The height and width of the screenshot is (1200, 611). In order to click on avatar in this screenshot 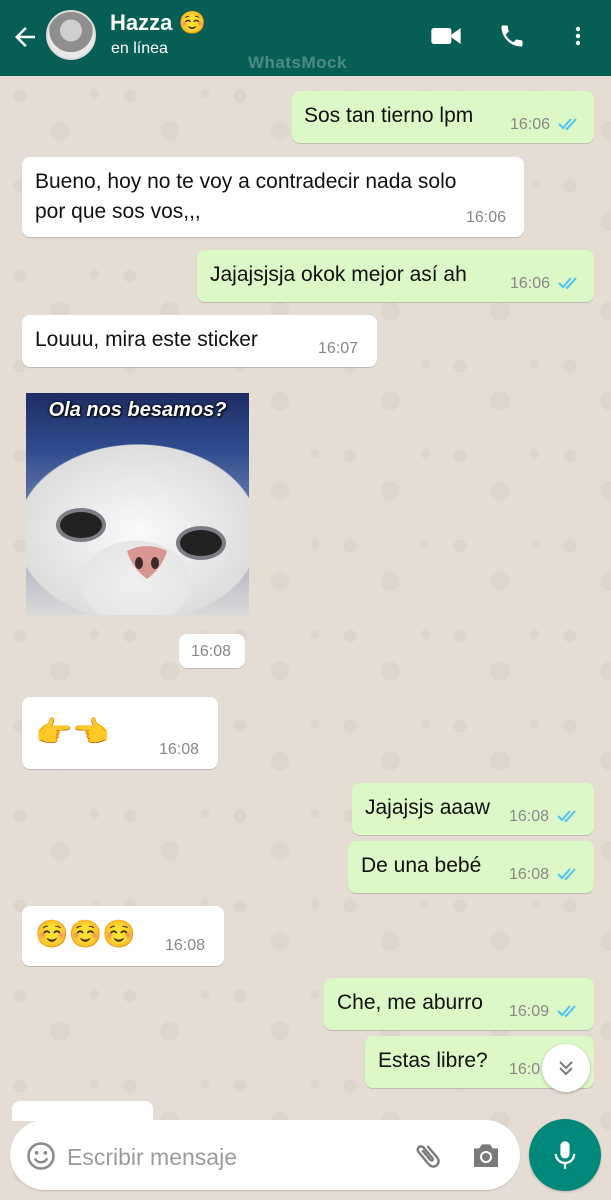, I will do `click(71, 35)`.